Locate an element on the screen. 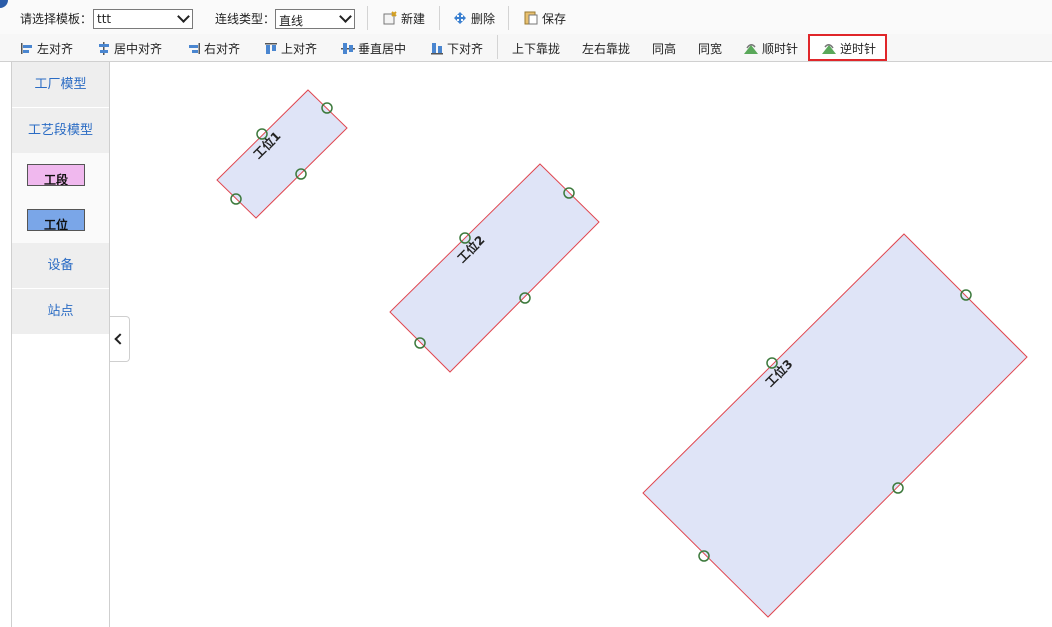 The width and height of the screenshot is (1052, 627). center-align-button: 居中对齐 is located at coordinates (129, 48).